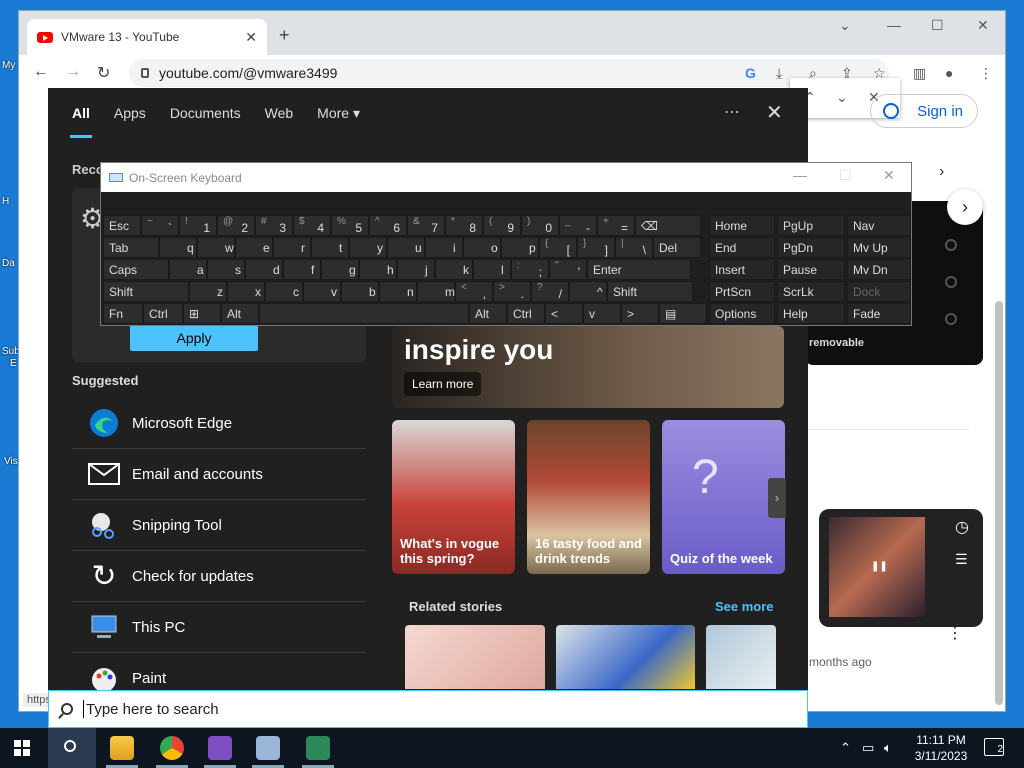 The height and width of the screenshot is (768, 1024). I want to click on osk-key: e, so click(254, 247).